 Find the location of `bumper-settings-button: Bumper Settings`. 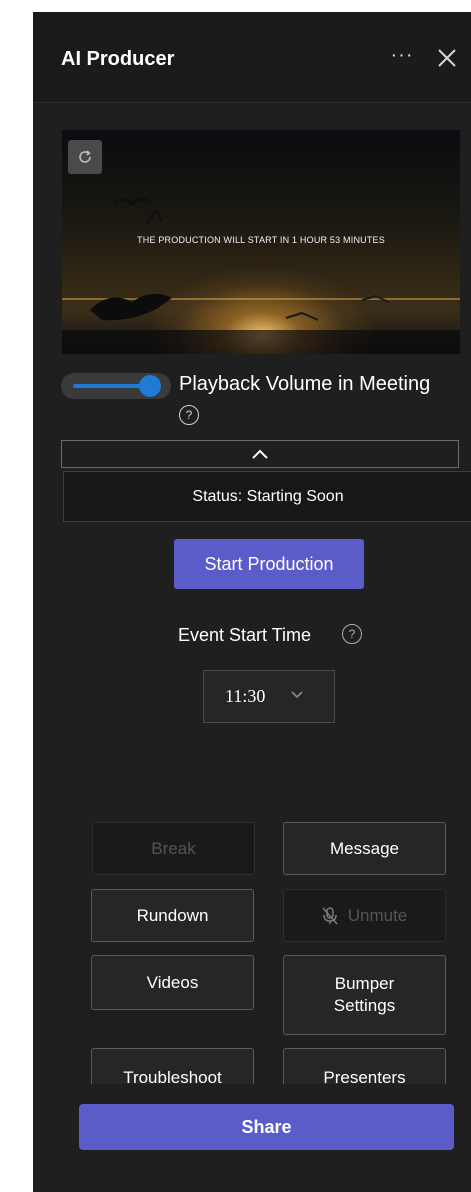

bumper-settings-button: Bumper Settings is located at coordinates (364, 995).